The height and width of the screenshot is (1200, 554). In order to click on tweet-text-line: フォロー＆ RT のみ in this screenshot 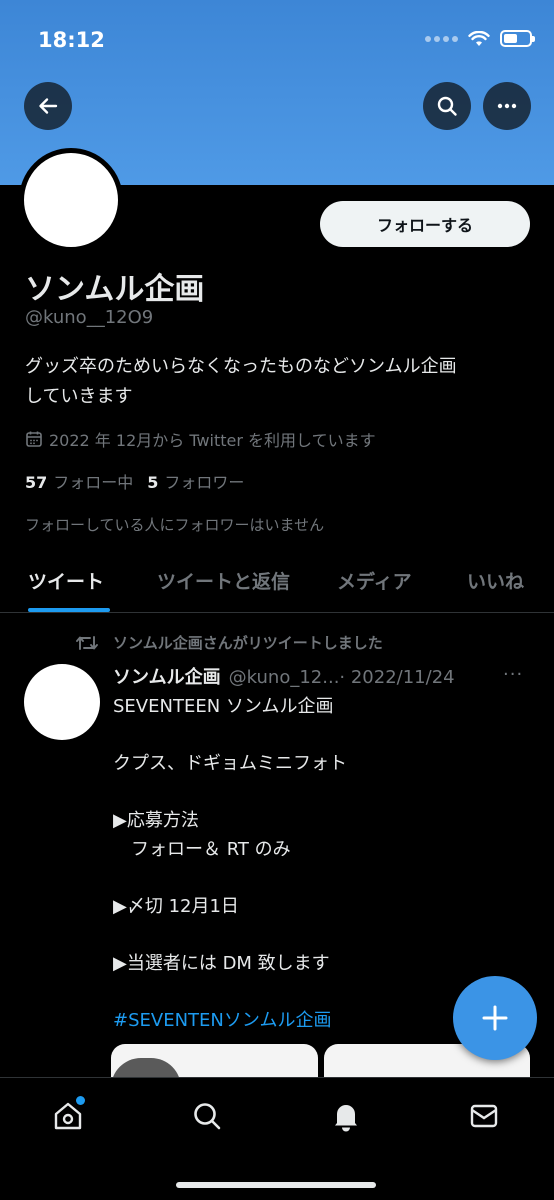, I will do `click(202, 849)`.